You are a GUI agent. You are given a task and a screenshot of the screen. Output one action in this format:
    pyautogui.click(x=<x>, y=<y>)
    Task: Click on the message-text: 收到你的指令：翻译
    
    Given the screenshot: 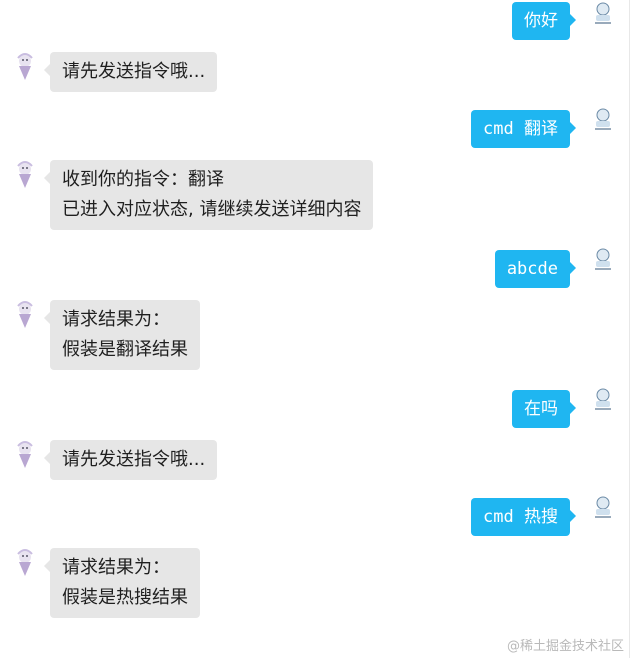 What is the action you would take?
    pyautogui.click(x=143, y=179)
    